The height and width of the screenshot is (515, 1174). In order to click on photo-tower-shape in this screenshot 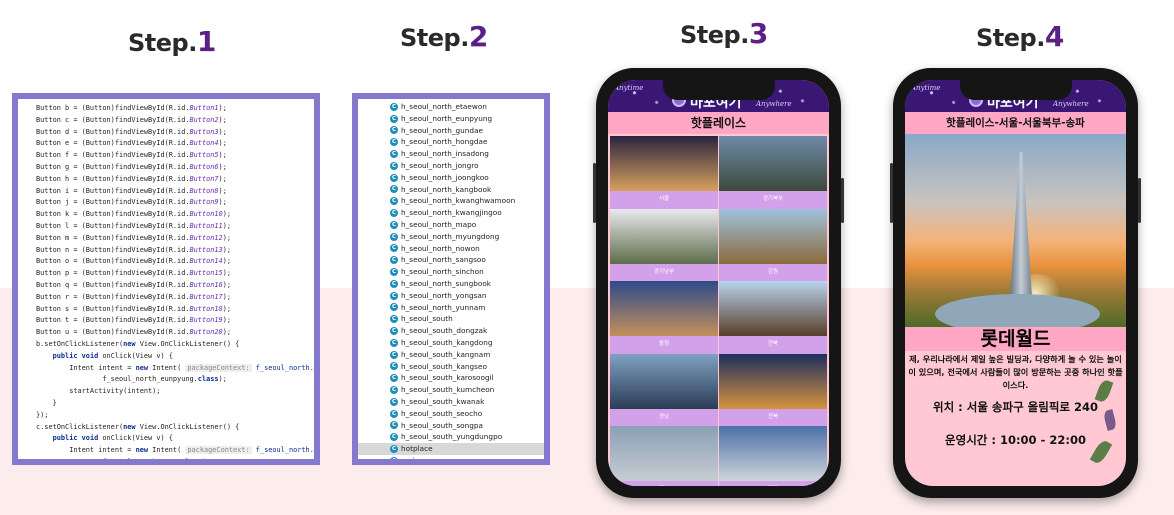, I will do `click(1021, 232)`.